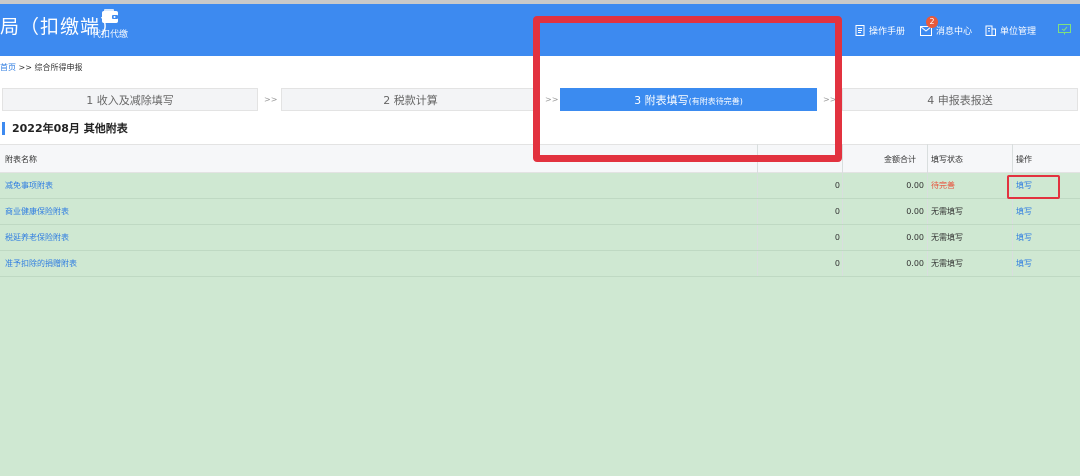 This screenshot has height=476, width=1080. What do you see at coordinates (37, 212) in the screenshot?
I see `attachment-name-link: 商业健康保险附表` at bounding box center [37, 212].